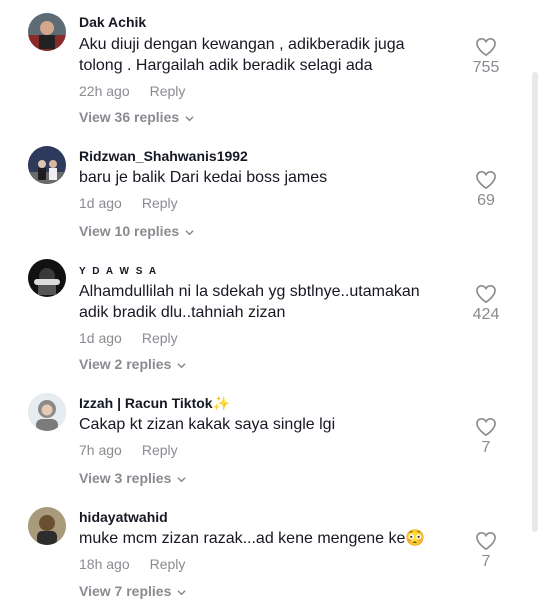 The height and width of the screenshot is (599, 538). I want to click on view-replies-button: View 10 replies, so click(136, 231).